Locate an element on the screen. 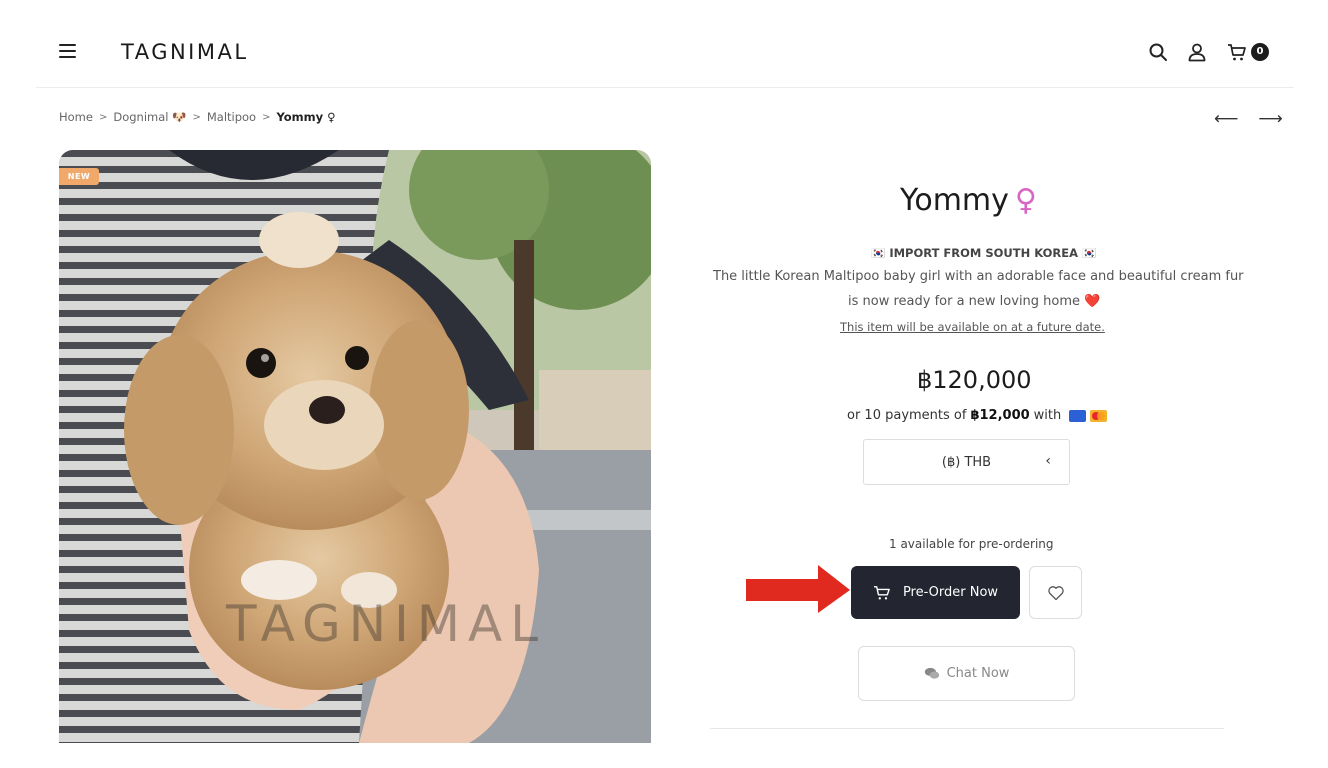 The width and height of the screenshot is (1328, 768). product-price: ฿120,000 is located at coordinates (974, 380).